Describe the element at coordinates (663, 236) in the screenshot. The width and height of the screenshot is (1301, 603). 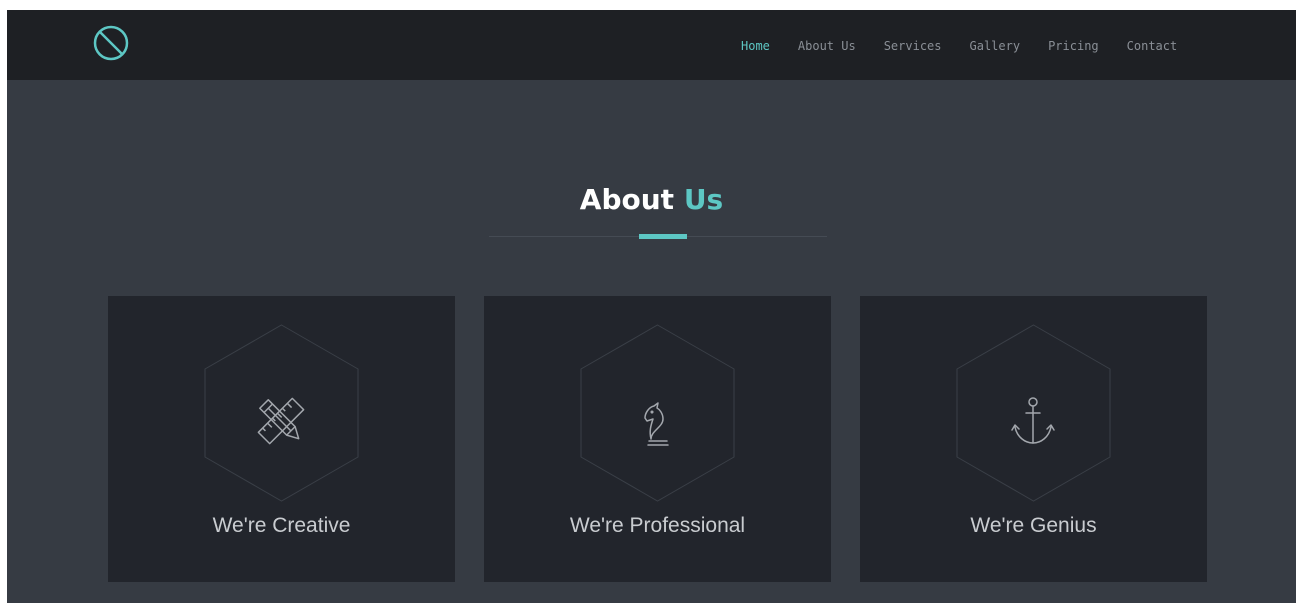
I see `title-divider-accent` at that location.